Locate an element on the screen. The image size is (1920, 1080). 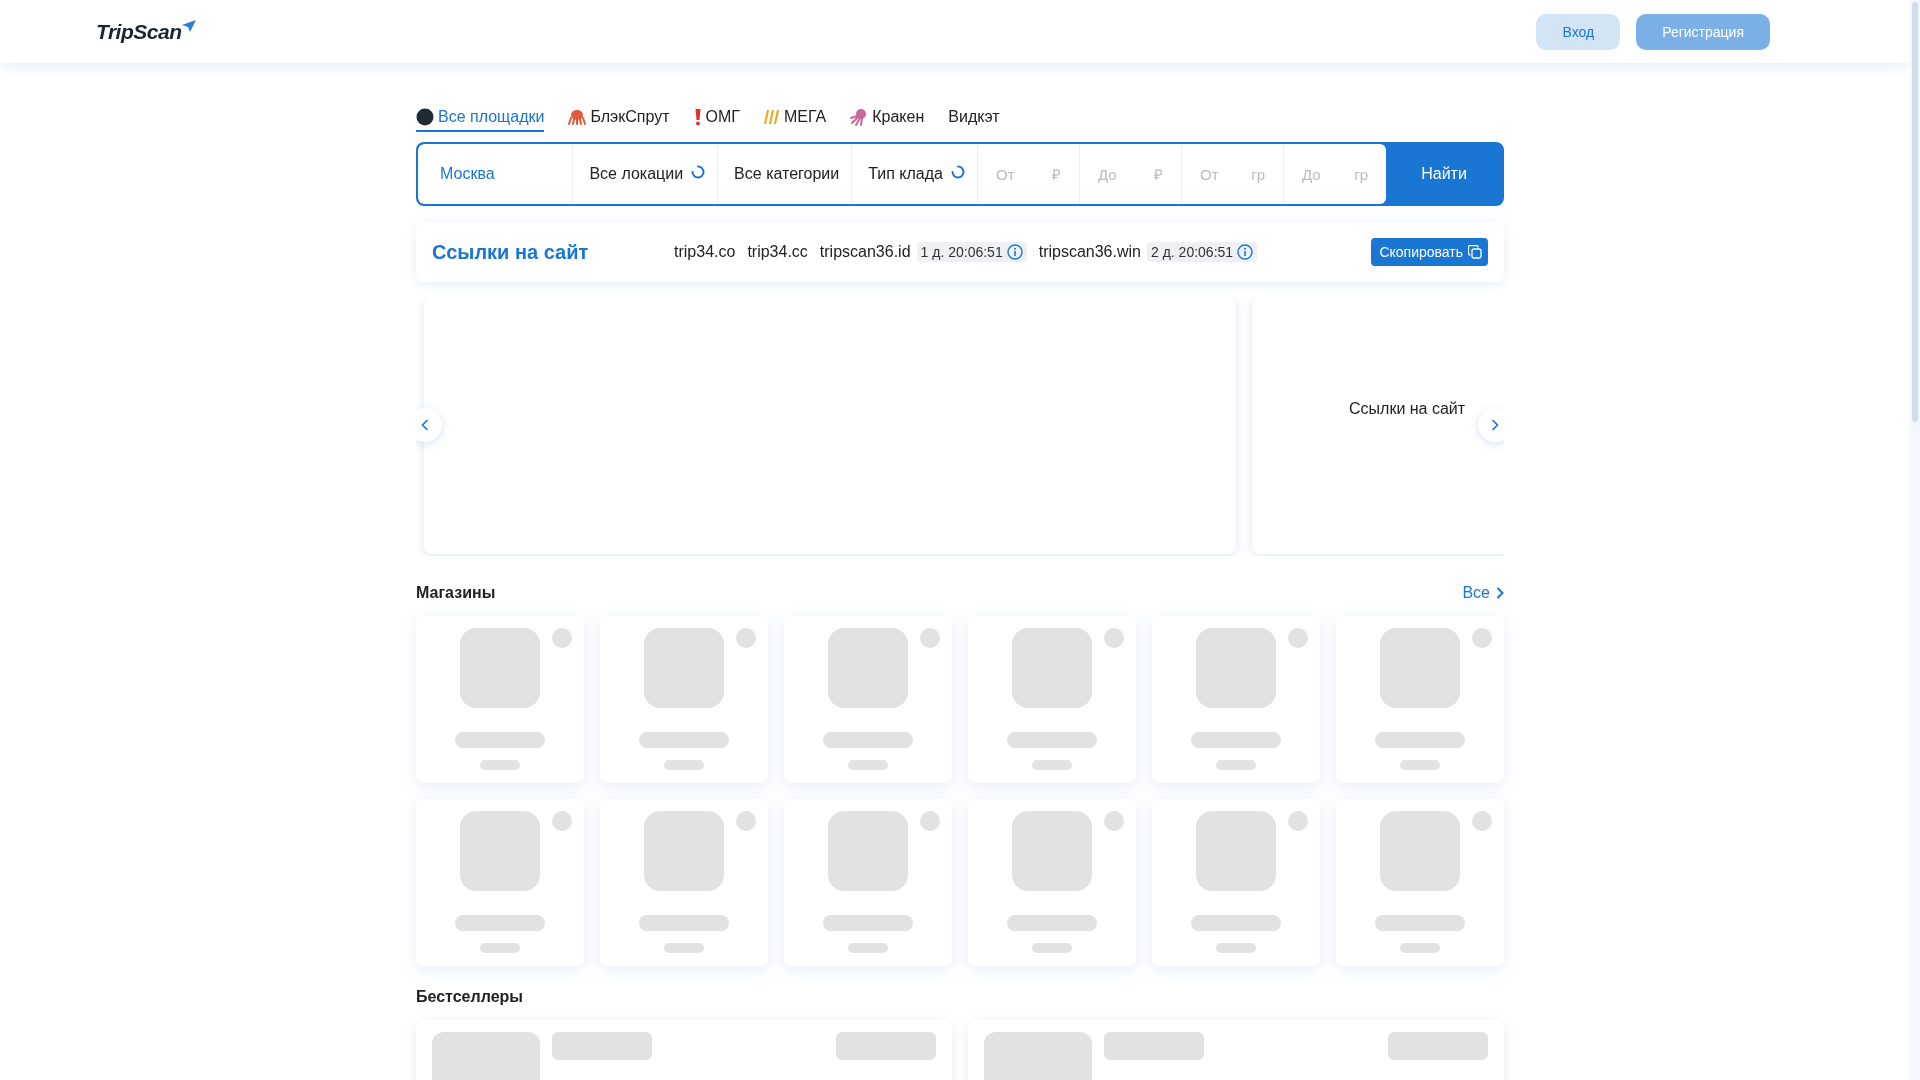
platform-tab: МЕГА is located at coordinates (795, 120).